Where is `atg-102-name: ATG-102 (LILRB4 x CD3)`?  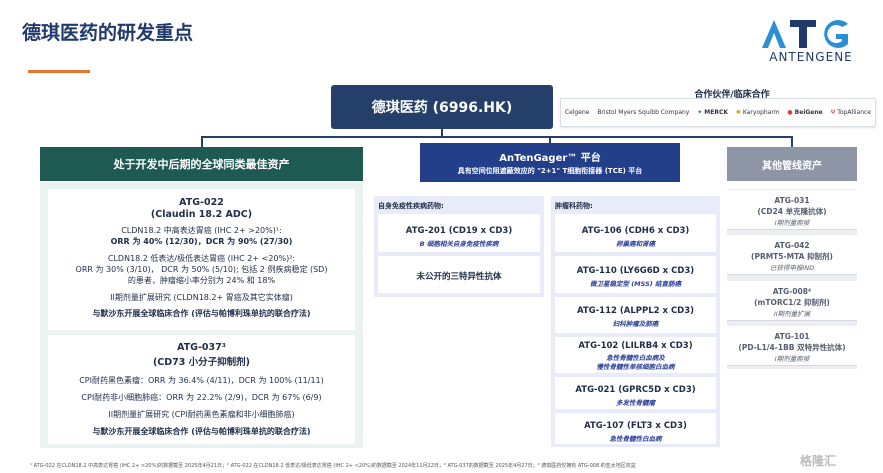 atg-102-name: ATG-102 (LILRB4 x CD3) is located at coordinates (635, 346).